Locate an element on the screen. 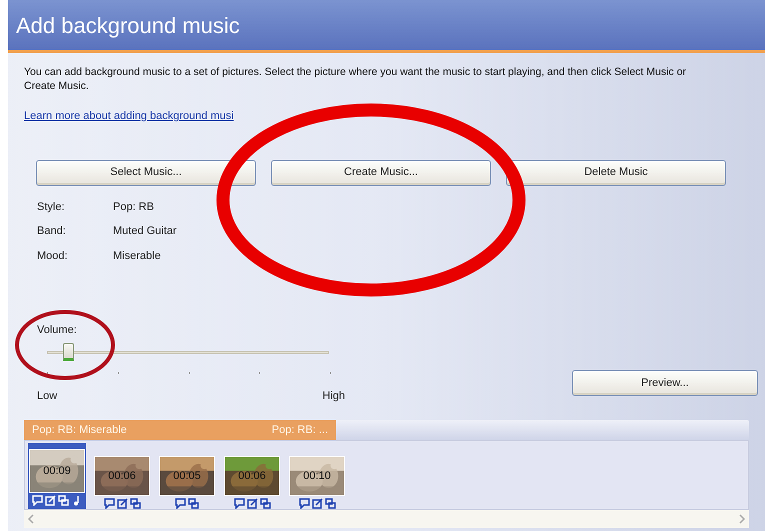 The width and height of the screenshot is (765, 531). detail-label: Band: is located at coordinates (51, 231).